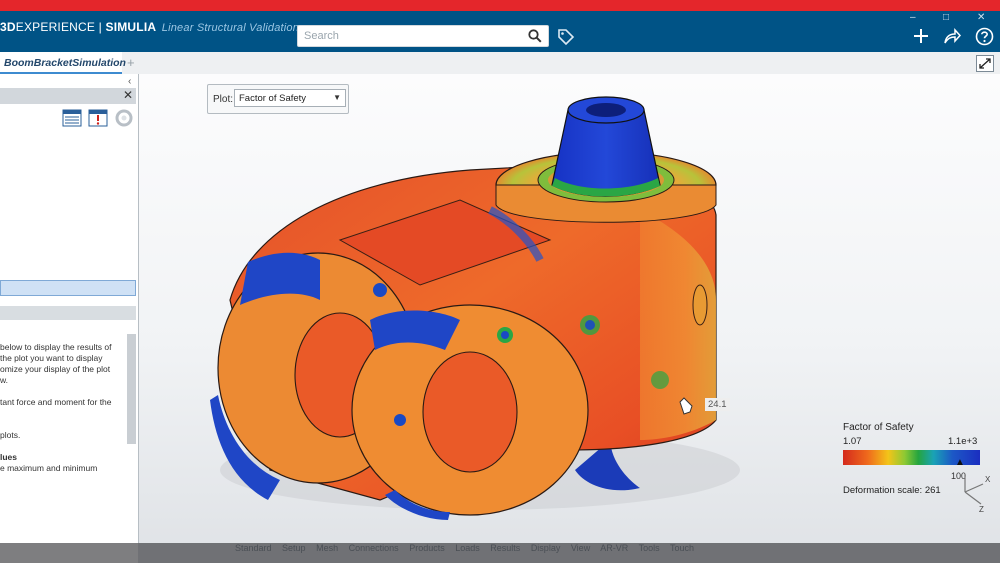 The width and height of the screenshot is (1000, 563). Describe the element at coordinates (49, 468) in the screenshot. I see `help-line: e maximum and minimum` at that location.